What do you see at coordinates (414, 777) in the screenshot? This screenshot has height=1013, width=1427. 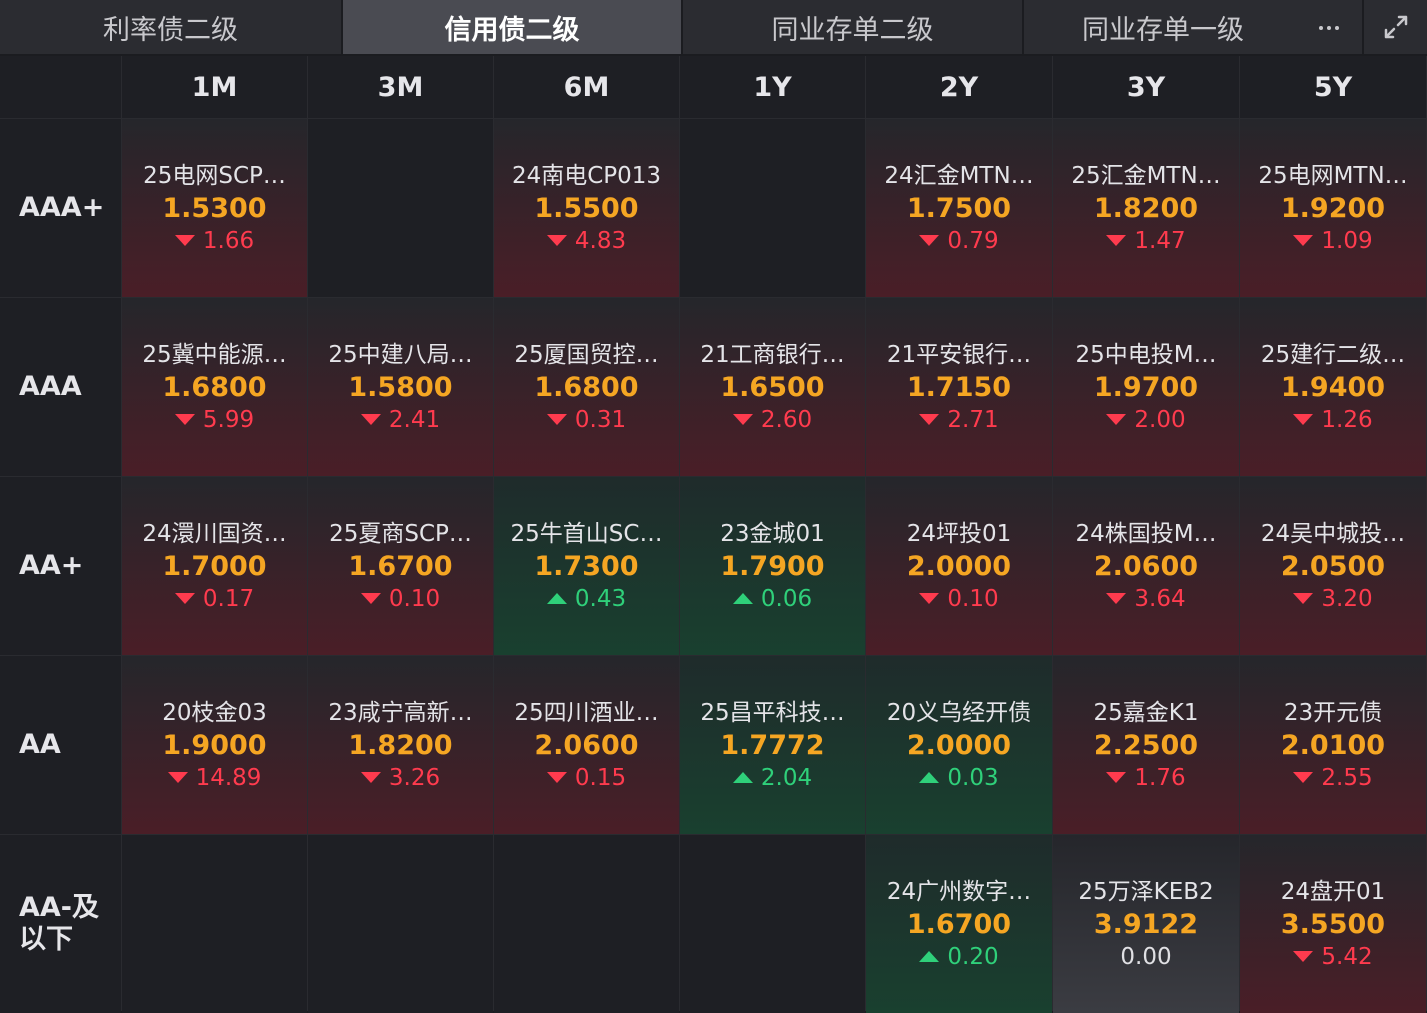 I see `change-text: 3.26` at bounding box center [414, 777].